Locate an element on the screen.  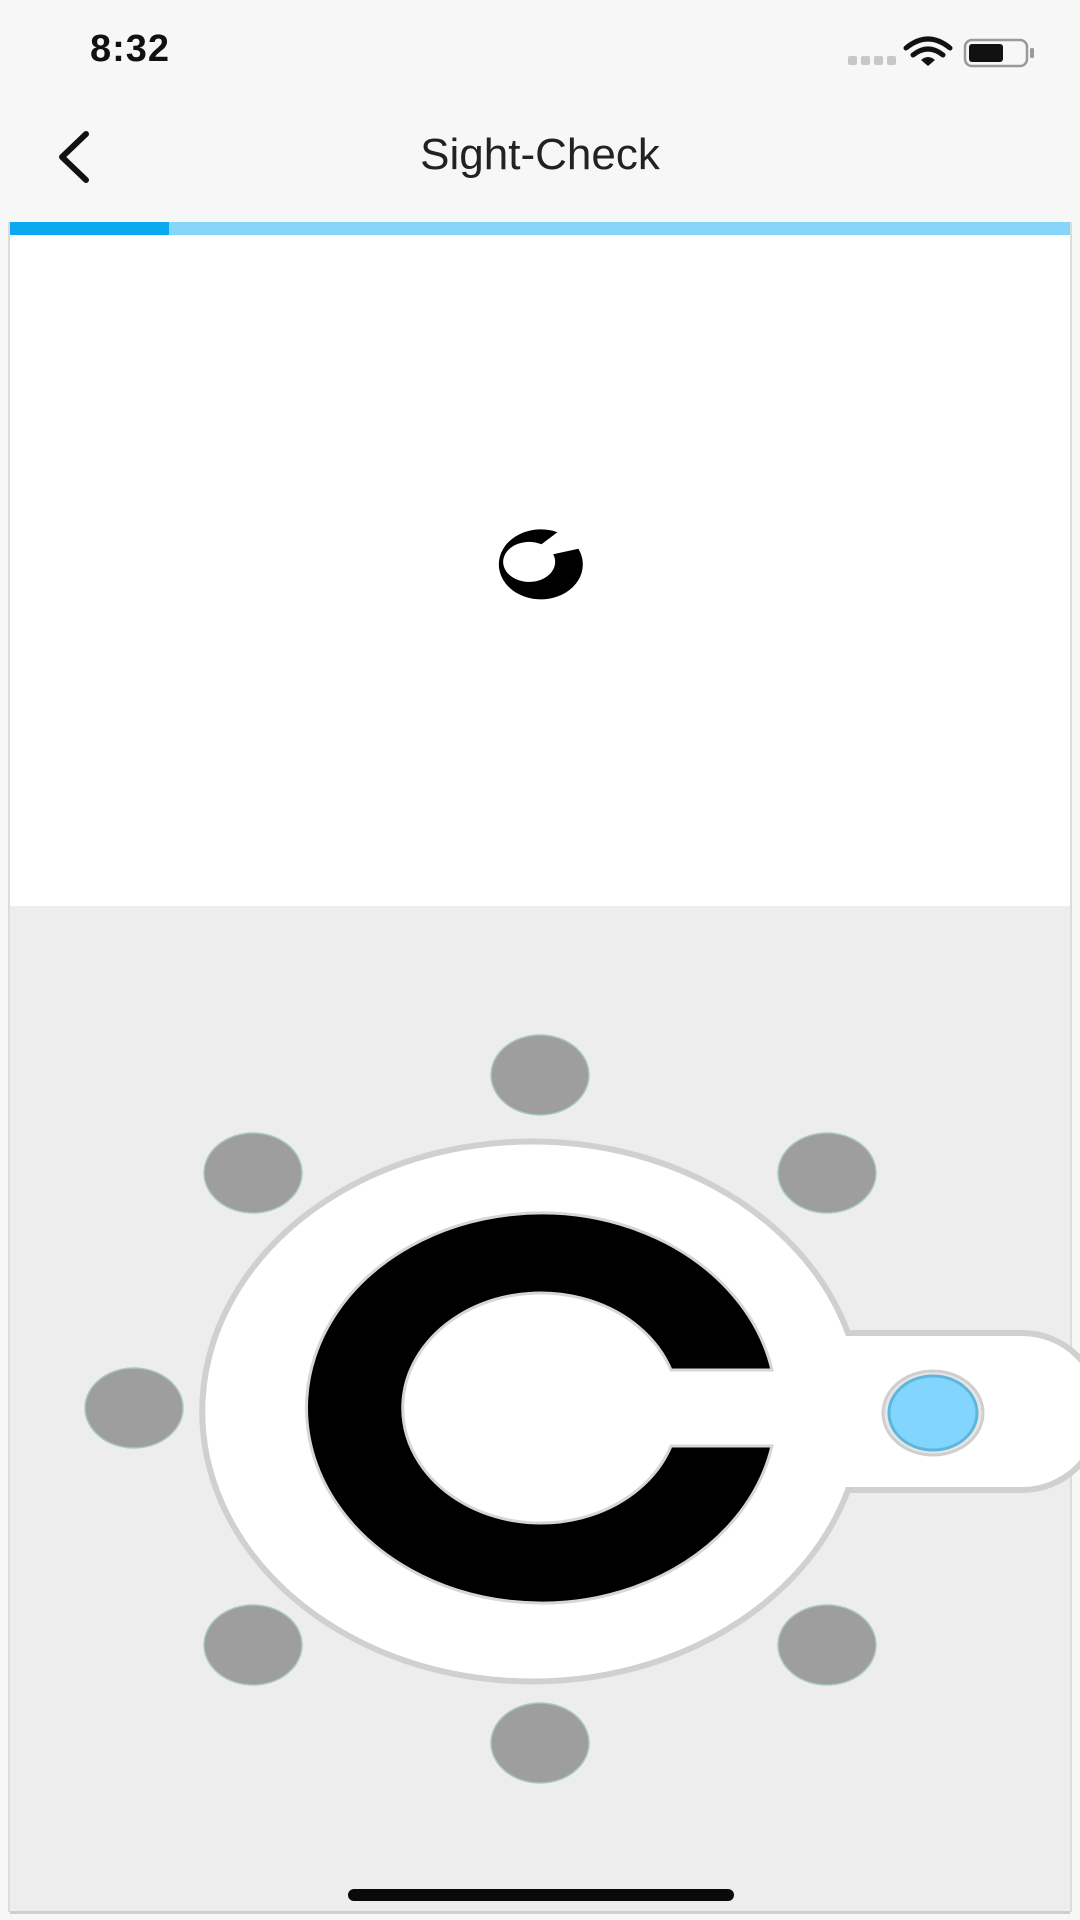
battery-icon is located at coordinates (998, 53).